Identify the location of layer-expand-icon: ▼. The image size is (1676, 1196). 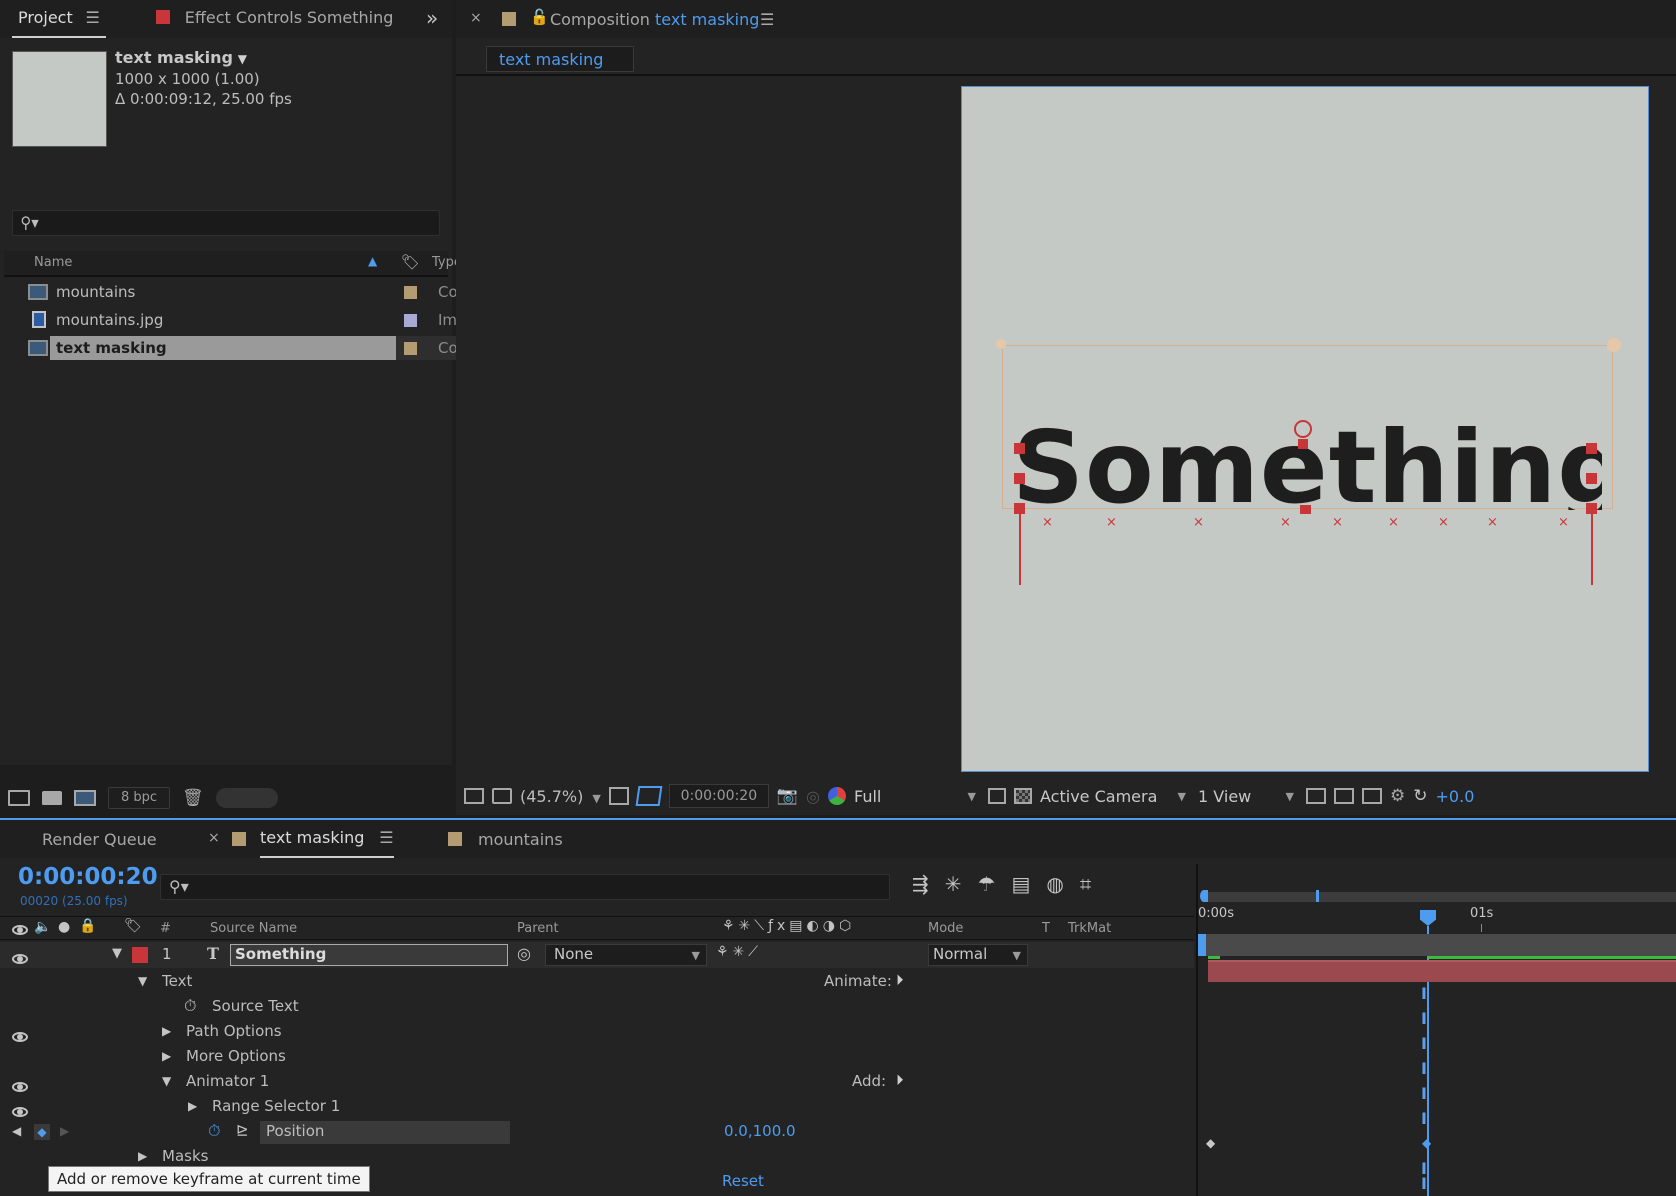
(117, 953).